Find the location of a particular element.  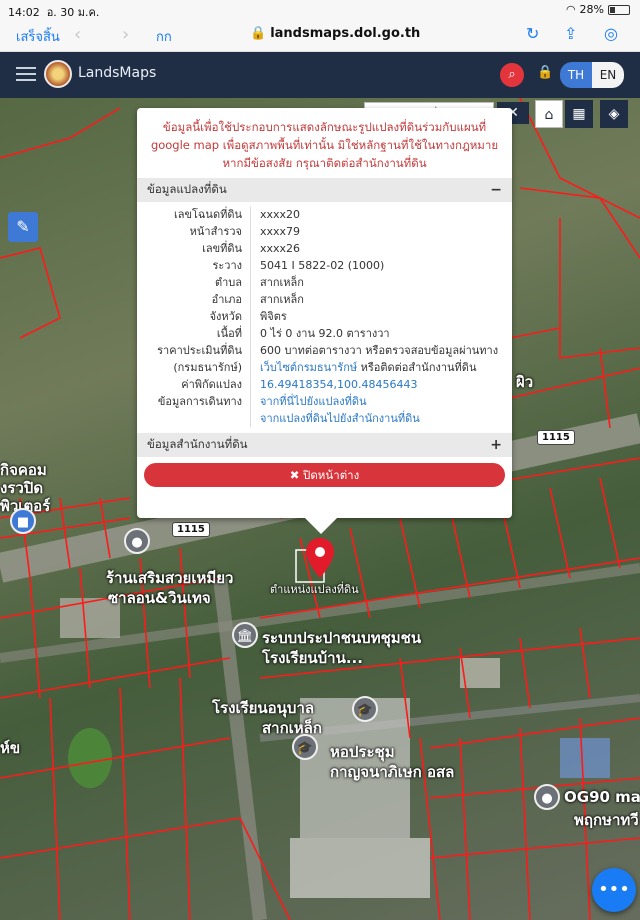

directions-to-parcel-link: จากที่นี่ไปยังแปลงที่ดิน is located at coordinates (313, 401).